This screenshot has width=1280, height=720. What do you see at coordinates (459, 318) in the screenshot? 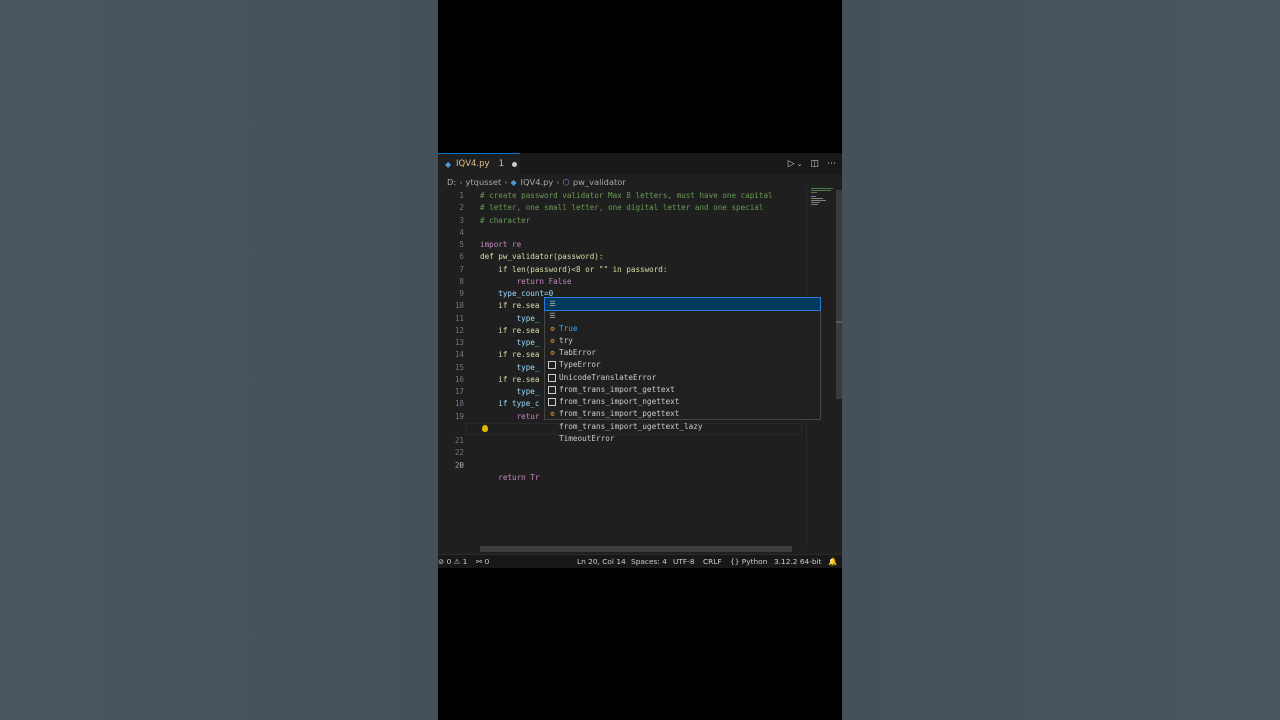
I see `line-number: 11` at bounding box center [459, 318].